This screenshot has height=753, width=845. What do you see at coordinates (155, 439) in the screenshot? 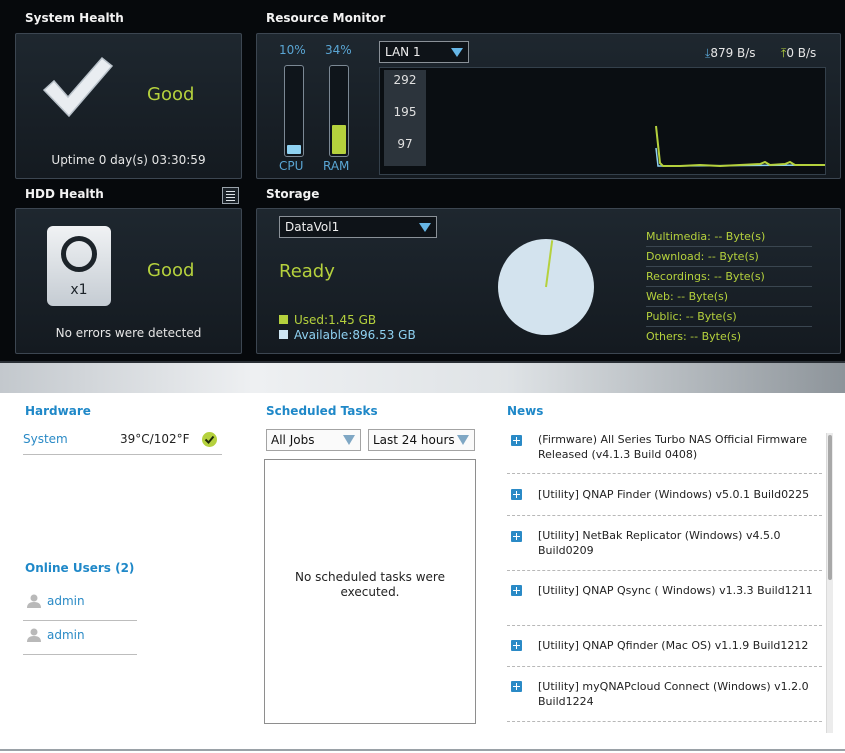
I see `temperature-value: 39°C/102°F` at bounding box center [155, 439].